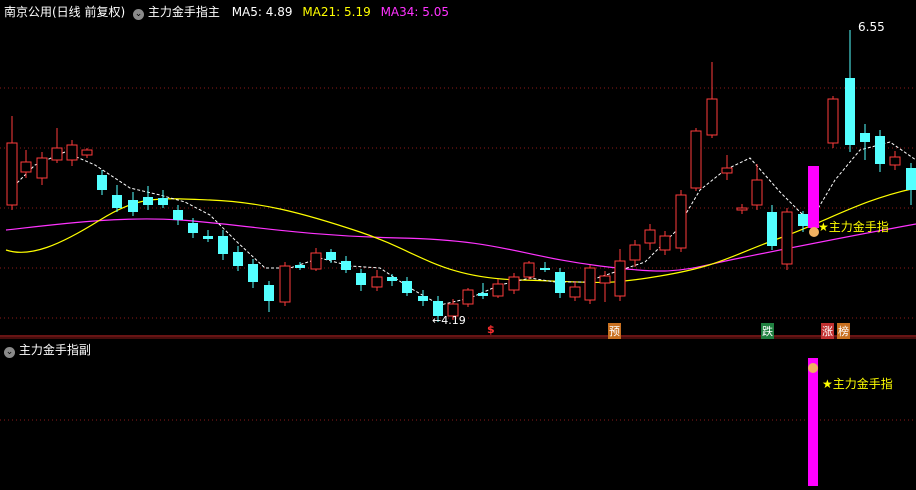  What do you see at coordinates (843, 331) in the screenshot?
I see `marker-bang: 榜` at bounding box center [843, 331].